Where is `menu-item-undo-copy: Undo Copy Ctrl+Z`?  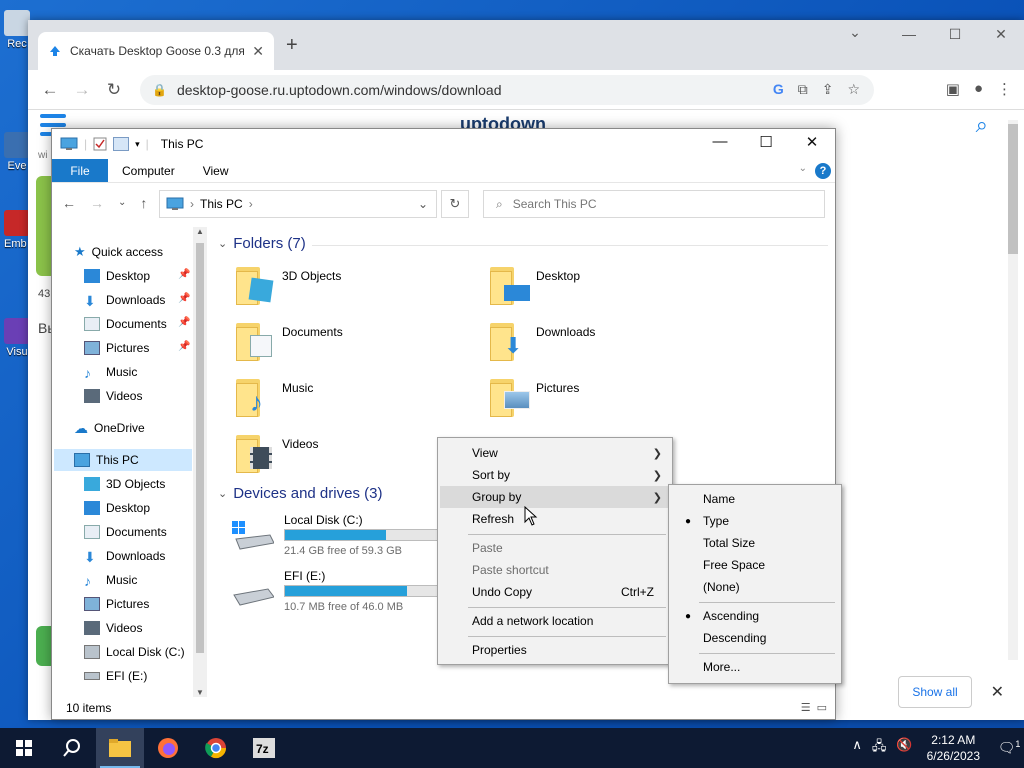
menu-item-undo-copy: Undo Copy Ctrl+Z is located at coordinates (555, 592).